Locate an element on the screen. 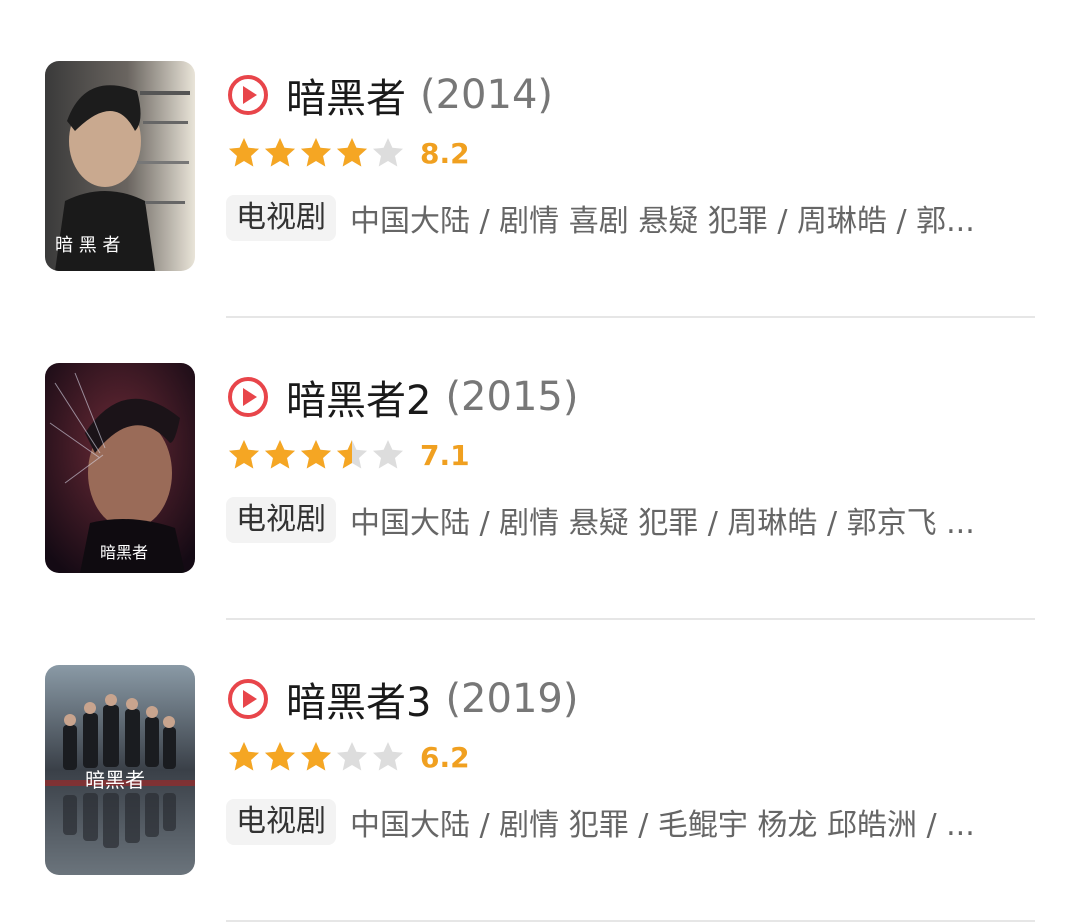 The height and width of the screenshot is (922, 1080). star-half-icon is located at coordinates (352, 454).